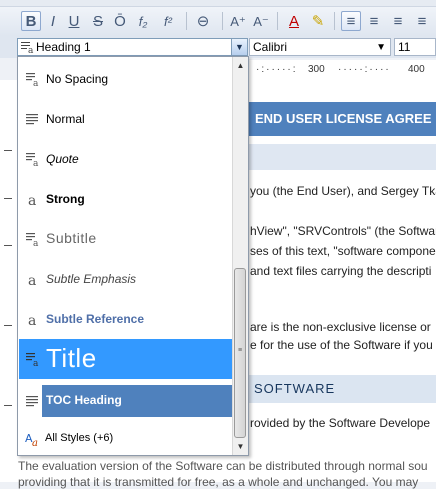 This screenshot has width=436, height=489. I want to click on document-line: are is the non-exclusive license or, so click(340, 327).